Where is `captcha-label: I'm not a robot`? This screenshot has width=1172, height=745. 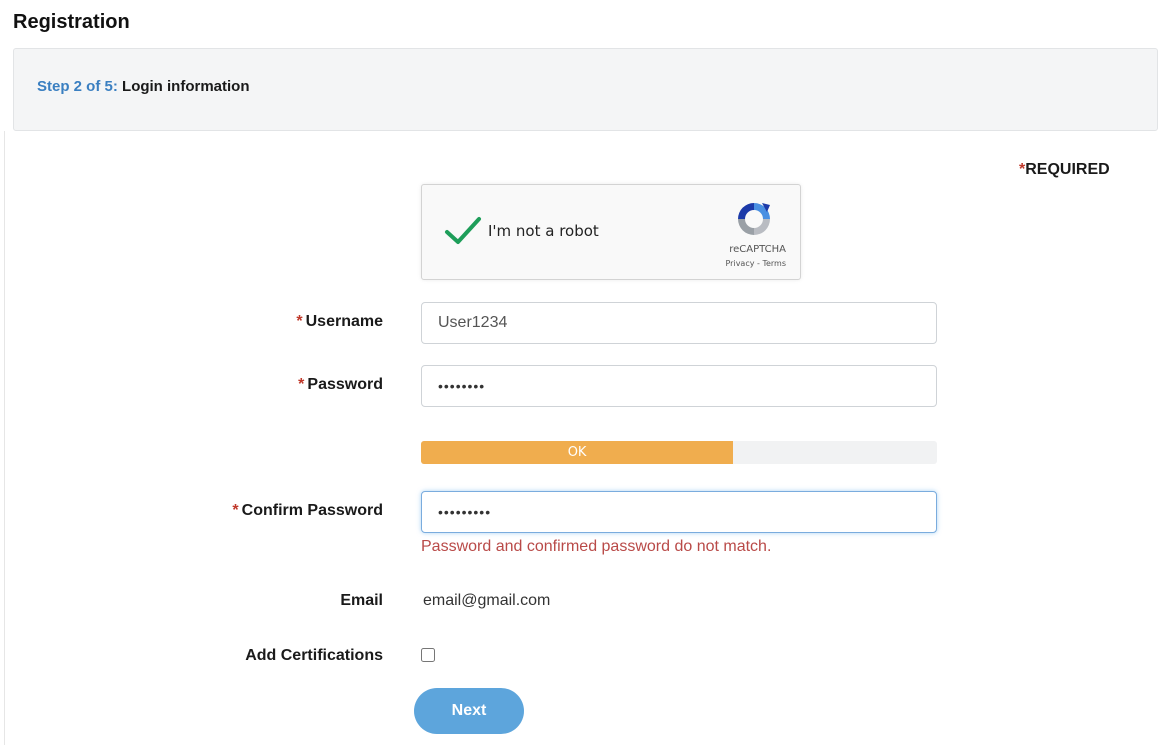 captcha-label: I'm not a robot is located at coordinates (543, 231).